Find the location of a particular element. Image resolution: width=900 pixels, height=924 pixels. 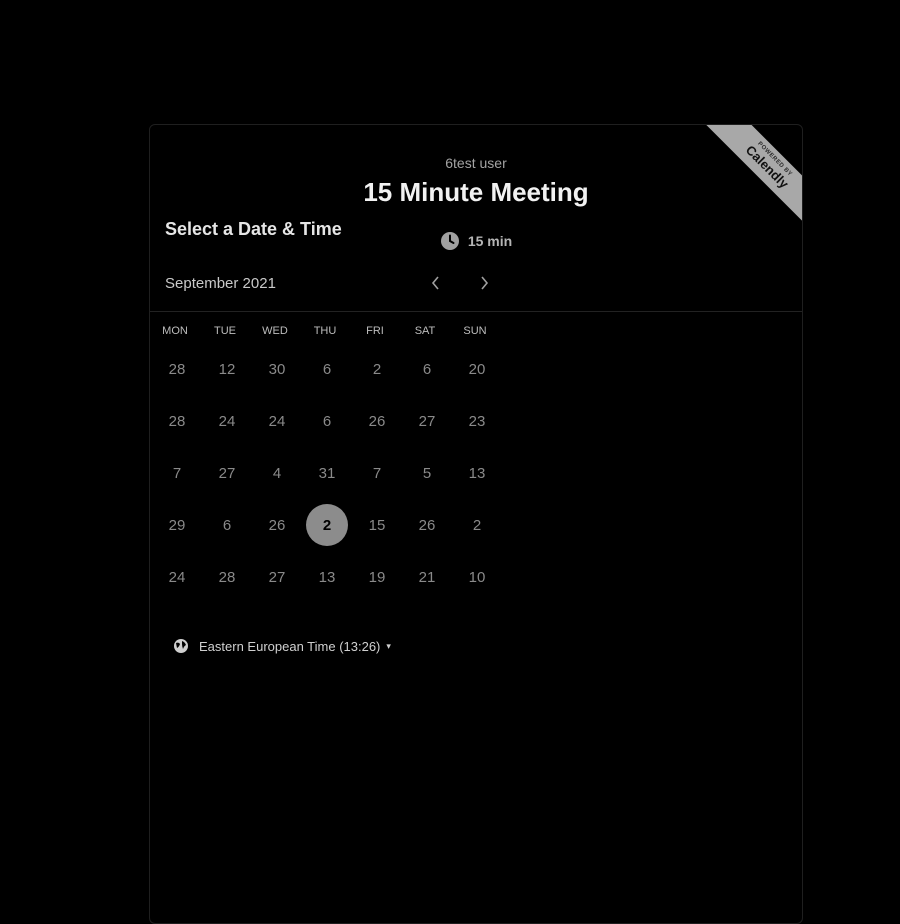

calendar-day: 19 is located at coordinates (377, 577).